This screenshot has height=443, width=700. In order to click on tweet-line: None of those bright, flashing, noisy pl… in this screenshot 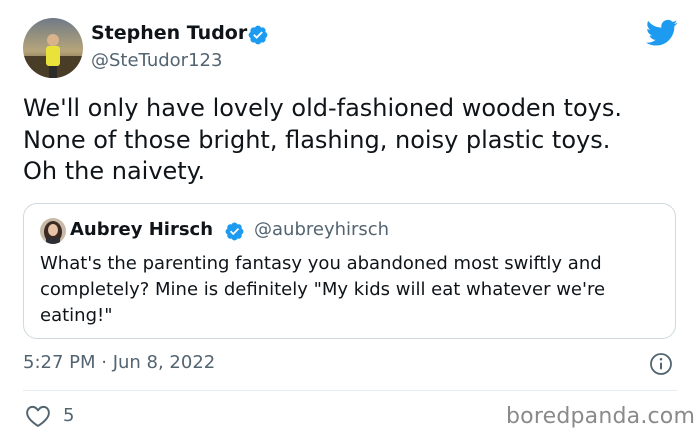, I will do `click(317, 139)`.